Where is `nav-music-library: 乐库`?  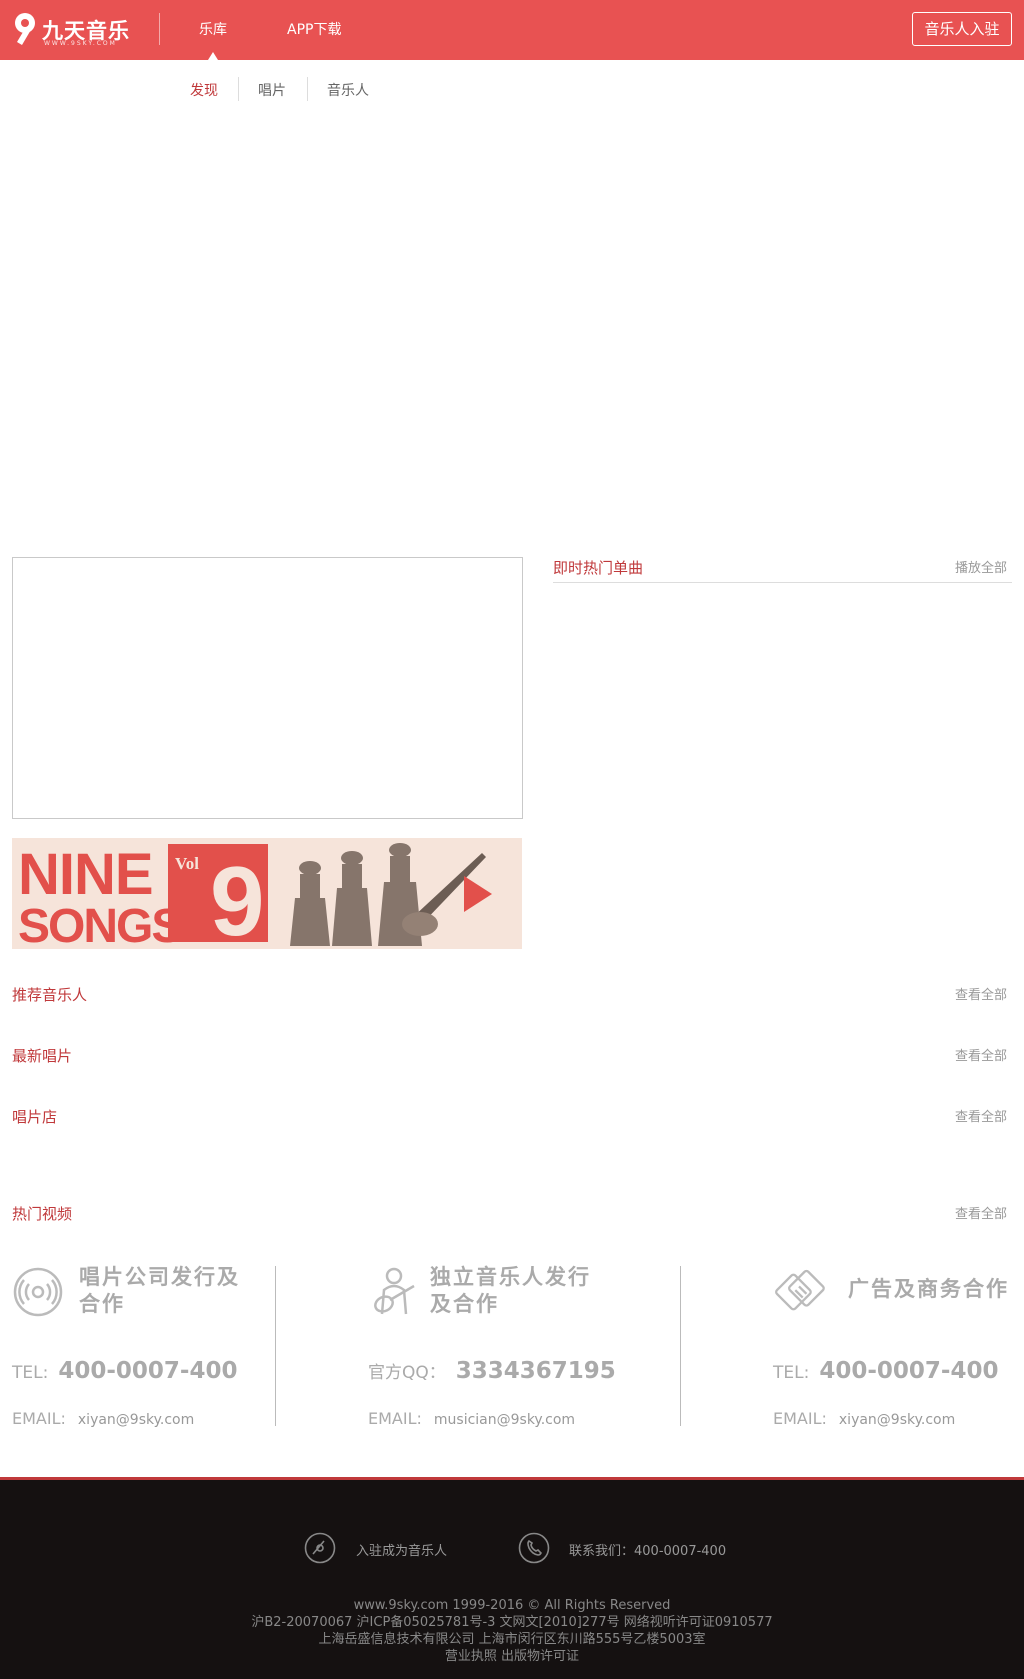 nav-music-library: 乐库 is located at coordinates (213, 29).